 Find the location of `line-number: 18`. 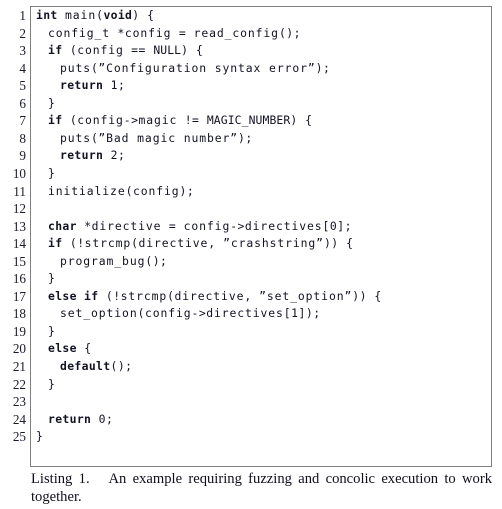

line-number: 18 is located at coordinates (19, 314).